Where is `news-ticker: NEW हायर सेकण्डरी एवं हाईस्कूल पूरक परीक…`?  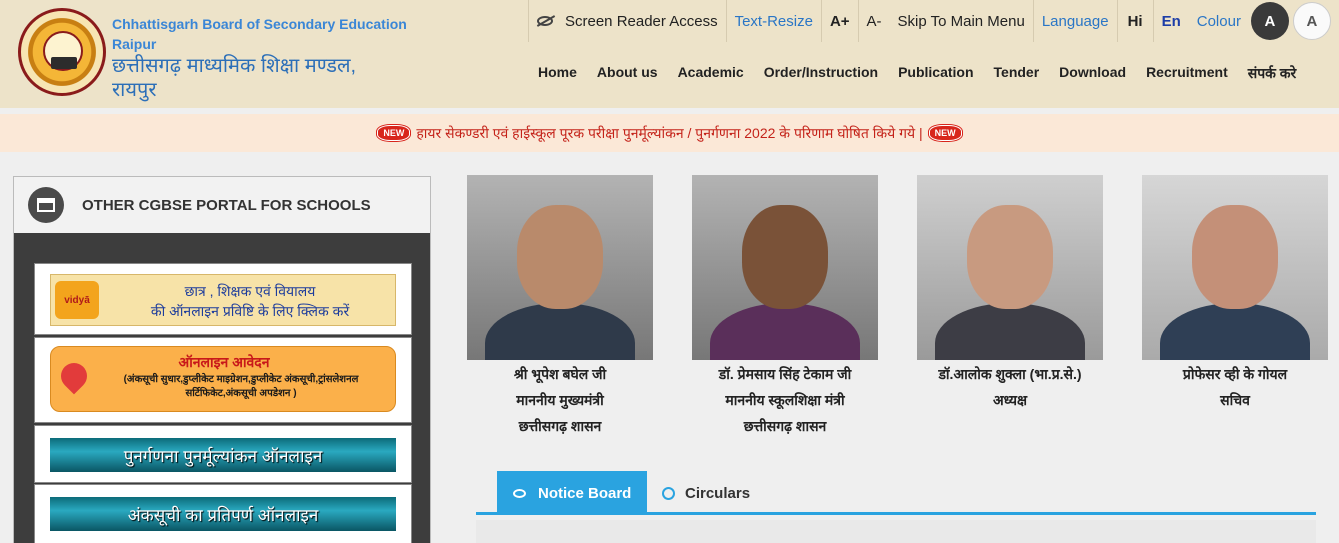 news-ticker: NEW हायर सेकण्डरी एवं हाईस्कूल पूरक परीक… is located at coordinates (669, 133).